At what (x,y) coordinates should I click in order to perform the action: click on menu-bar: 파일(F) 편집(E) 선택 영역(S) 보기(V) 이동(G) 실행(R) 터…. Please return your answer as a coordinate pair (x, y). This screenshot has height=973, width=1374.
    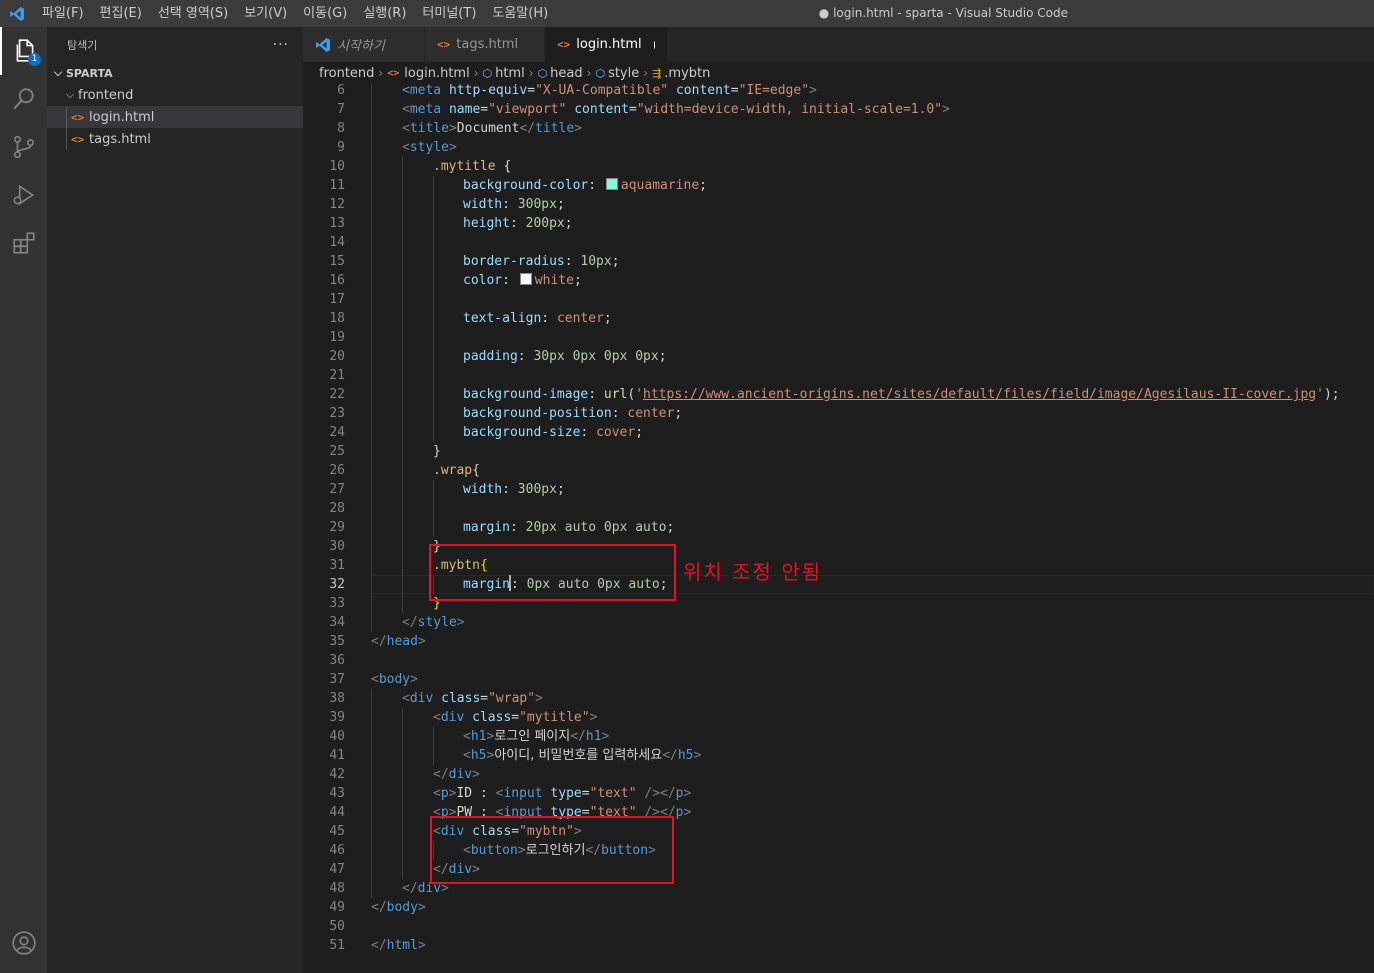
    Looking at the image, I should click on (295, 13).